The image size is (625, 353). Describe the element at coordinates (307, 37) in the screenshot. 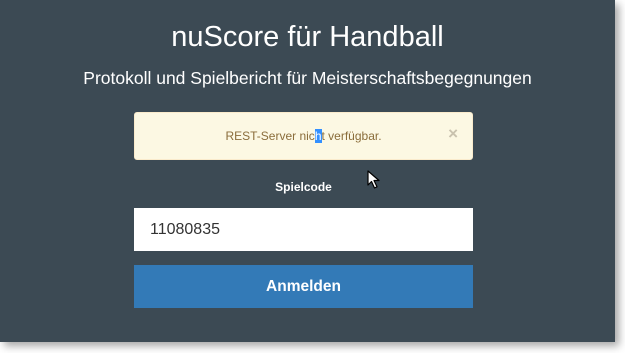

I see `page-title: nuScore für Handball` at that location.